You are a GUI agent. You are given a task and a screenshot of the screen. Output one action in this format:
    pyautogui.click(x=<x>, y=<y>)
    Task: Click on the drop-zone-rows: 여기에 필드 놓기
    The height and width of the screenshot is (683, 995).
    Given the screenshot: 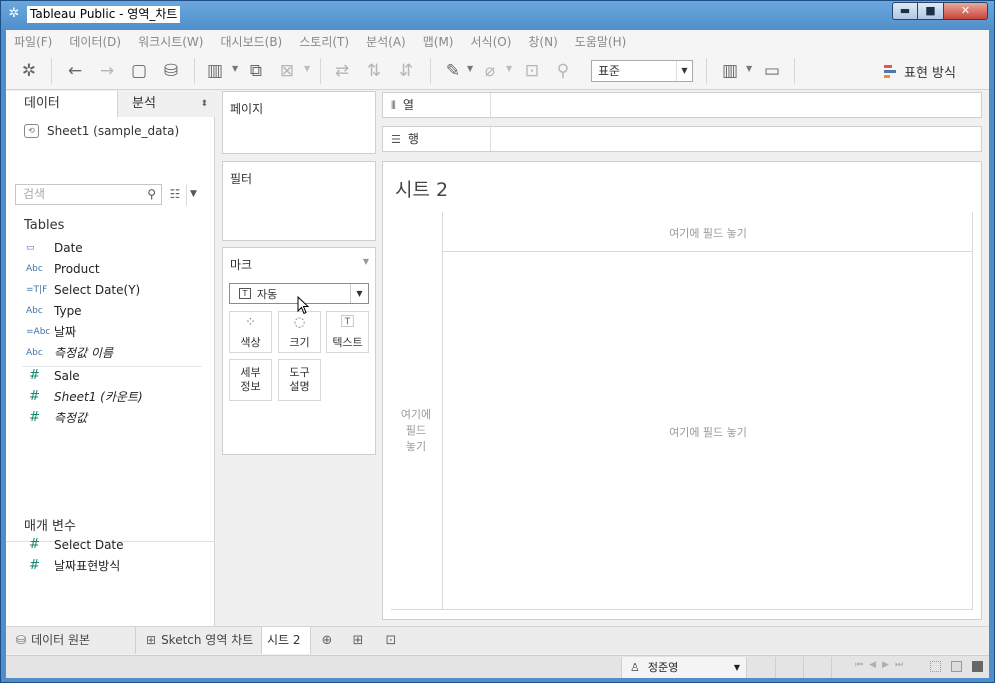 What is the action you would take?
    pyautogui.click(x=416, y=431)
    